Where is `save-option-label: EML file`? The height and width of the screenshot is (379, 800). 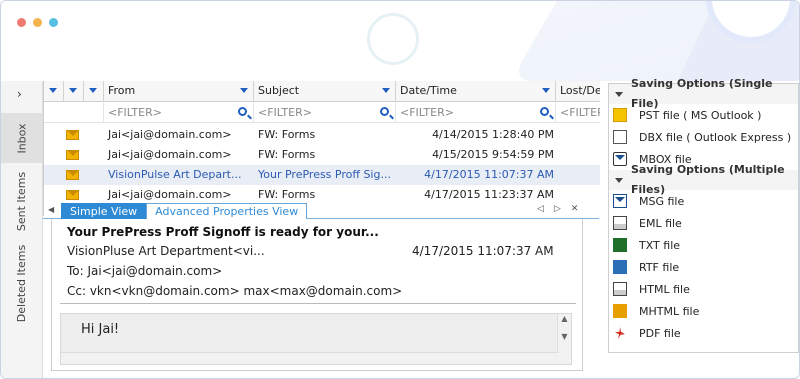
save-option-label: EML file is located at coordinates (660, 223).